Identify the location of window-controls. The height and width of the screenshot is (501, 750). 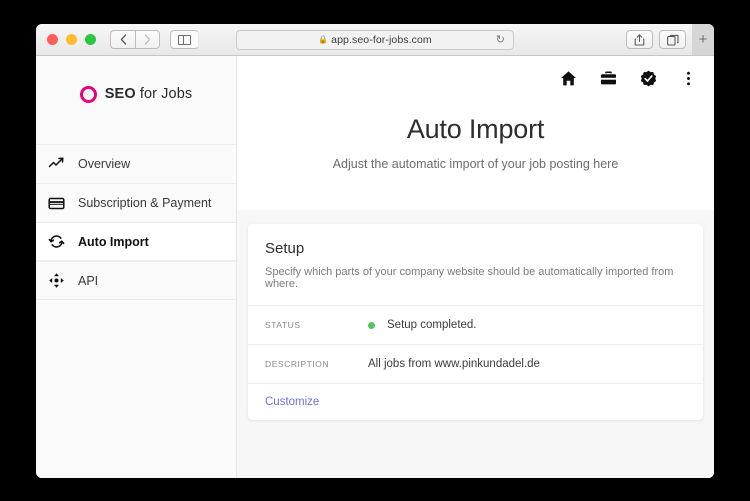
(71, 39).